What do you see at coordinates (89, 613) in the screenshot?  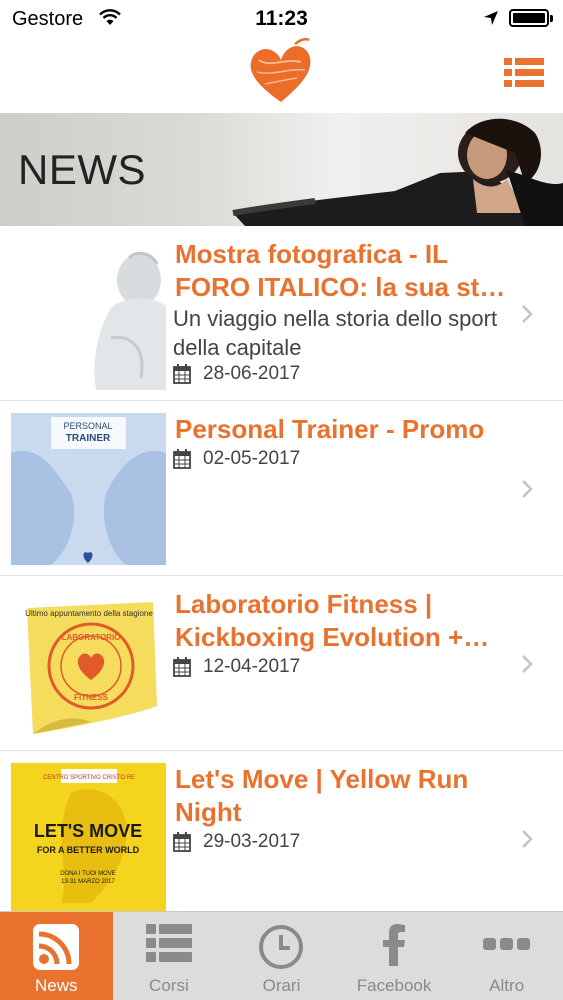 I see `thumb-text-top: Ultimo appuntamento della stagione` at bounding box center [89, 613].